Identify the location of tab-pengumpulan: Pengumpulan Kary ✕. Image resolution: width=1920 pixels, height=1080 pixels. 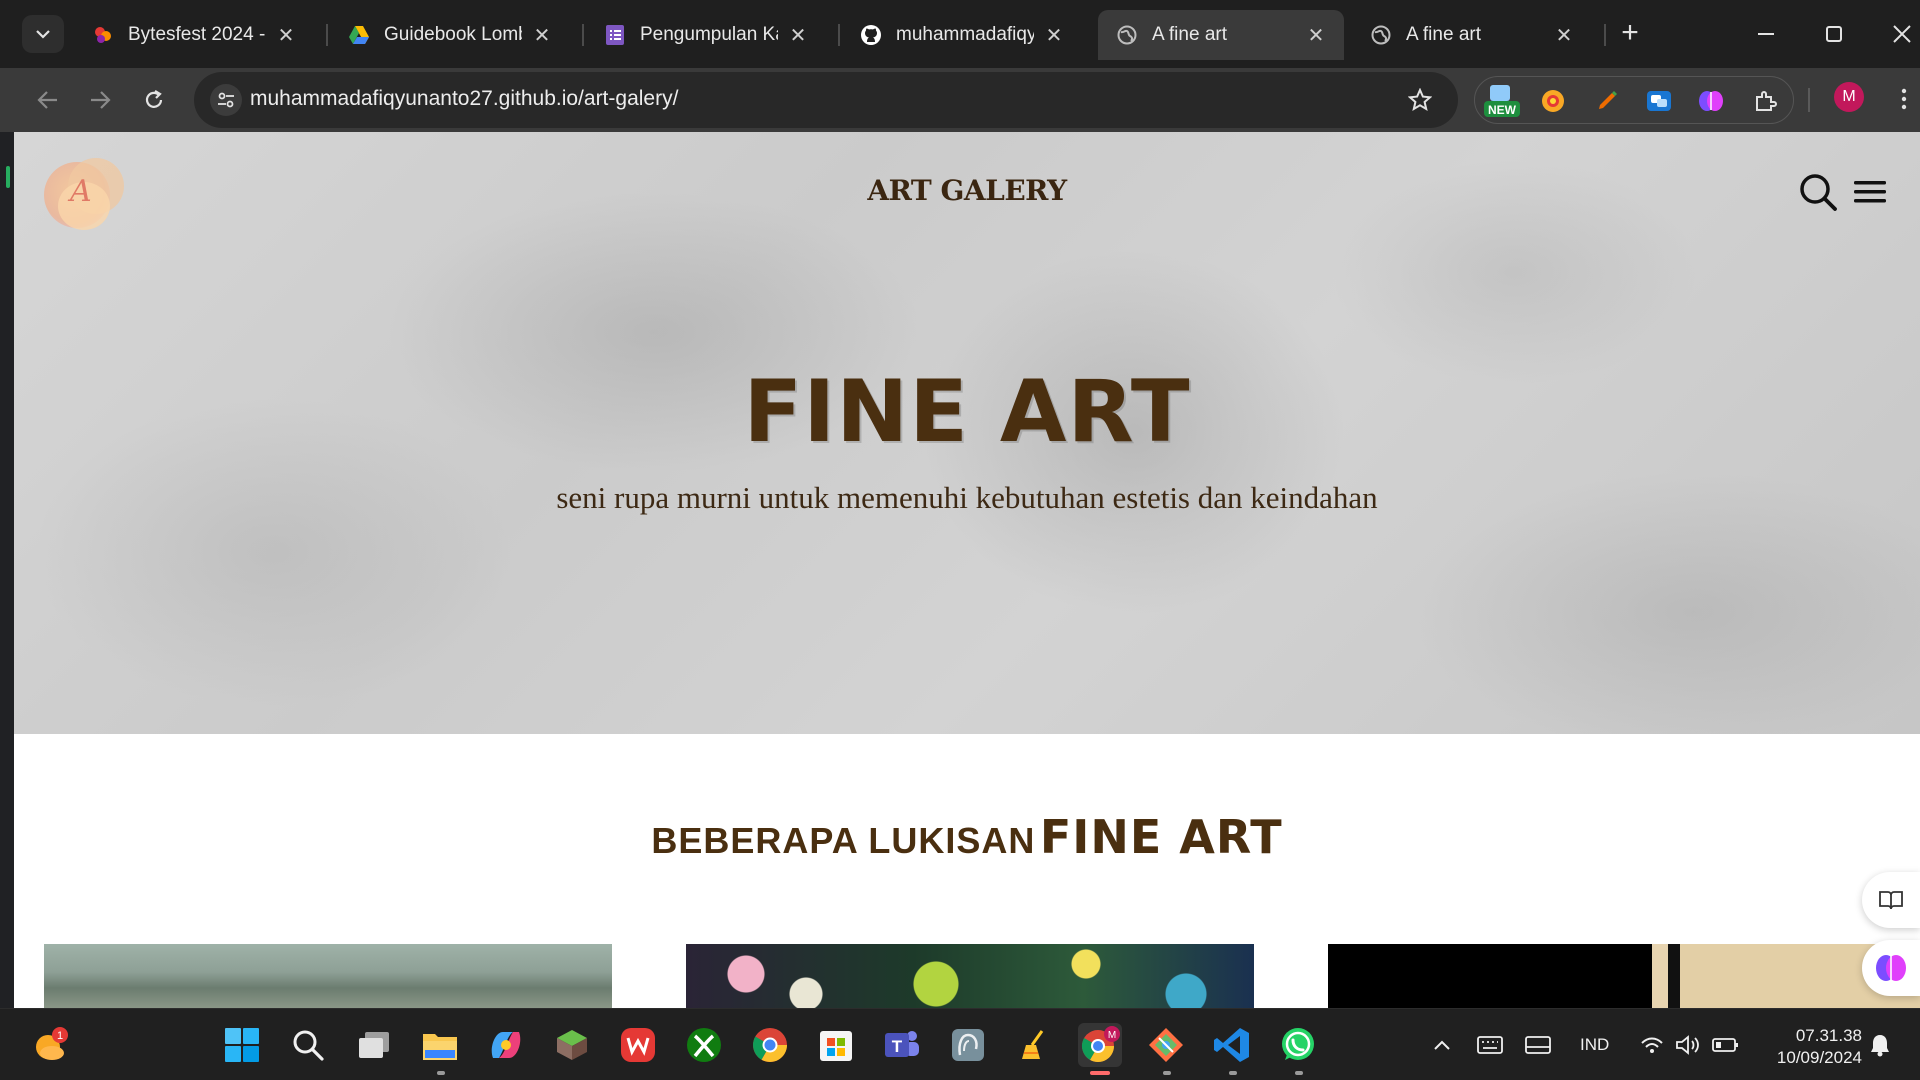
(706, 35).